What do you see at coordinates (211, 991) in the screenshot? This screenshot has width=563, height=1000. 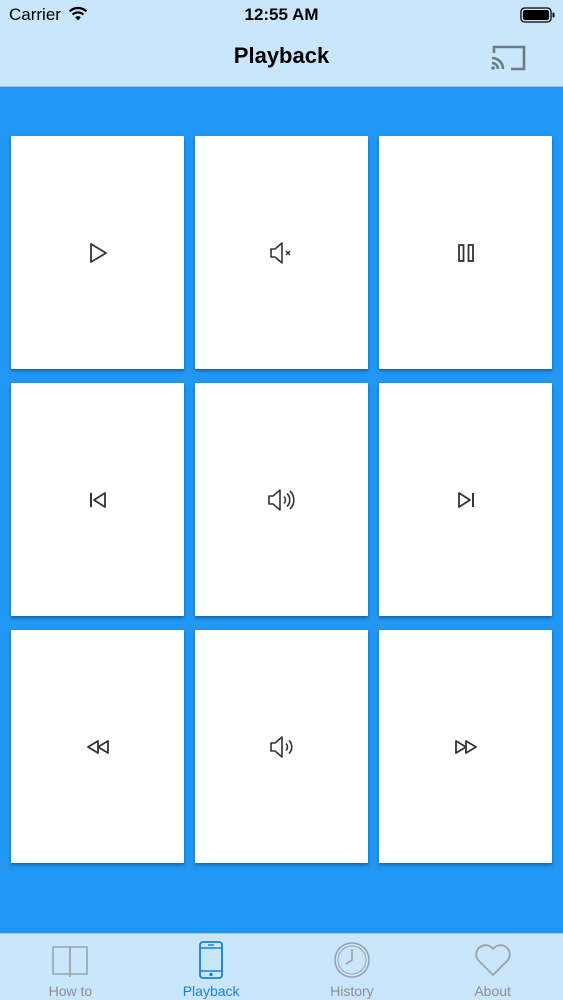 I see `tab-label-playback: Playback` at bounding box center [211, 991].